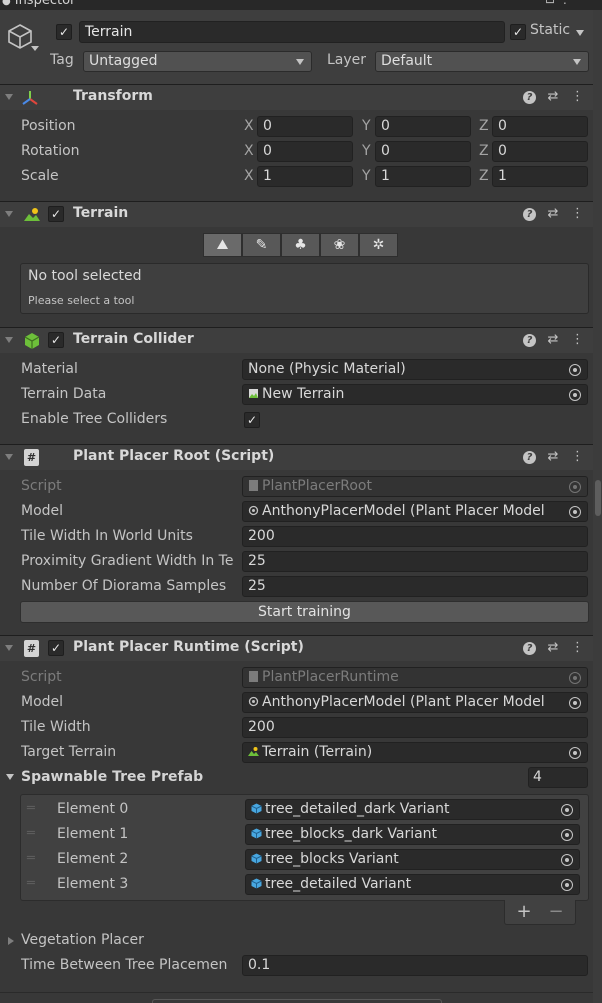  What do you see at coordinates (415, 394) in the screenshot?
I see `terrain-data-object-field: New Terrain` at bounding box center [415, 394].